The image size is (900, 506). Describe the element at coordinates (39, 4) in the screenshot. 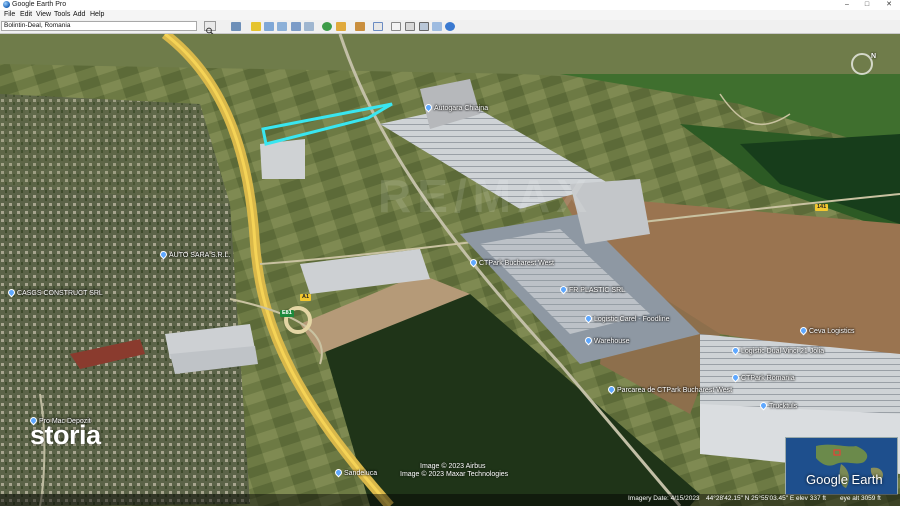

I see `window-title: Google Earth Pro` at that location.